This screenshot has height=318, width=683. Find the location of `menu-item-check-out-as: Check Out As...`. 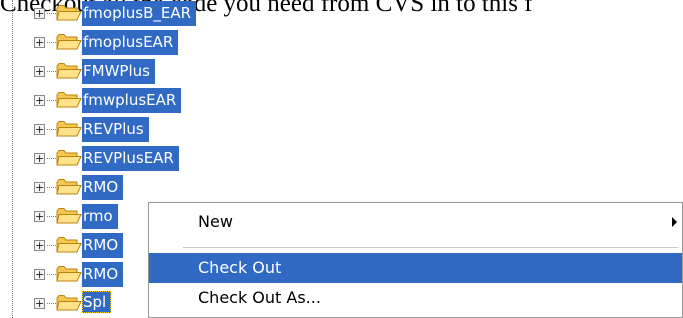

menu-item-check-out-as: Check Out As... is located at coordinates (415, 298).